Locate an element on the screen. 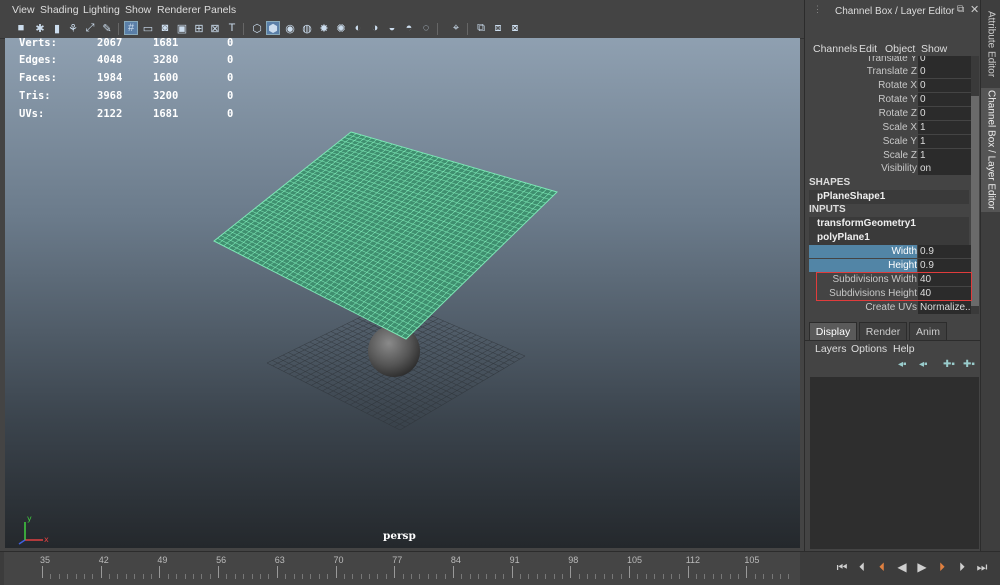  menu-options: Options is located at coordinates (869, 349).